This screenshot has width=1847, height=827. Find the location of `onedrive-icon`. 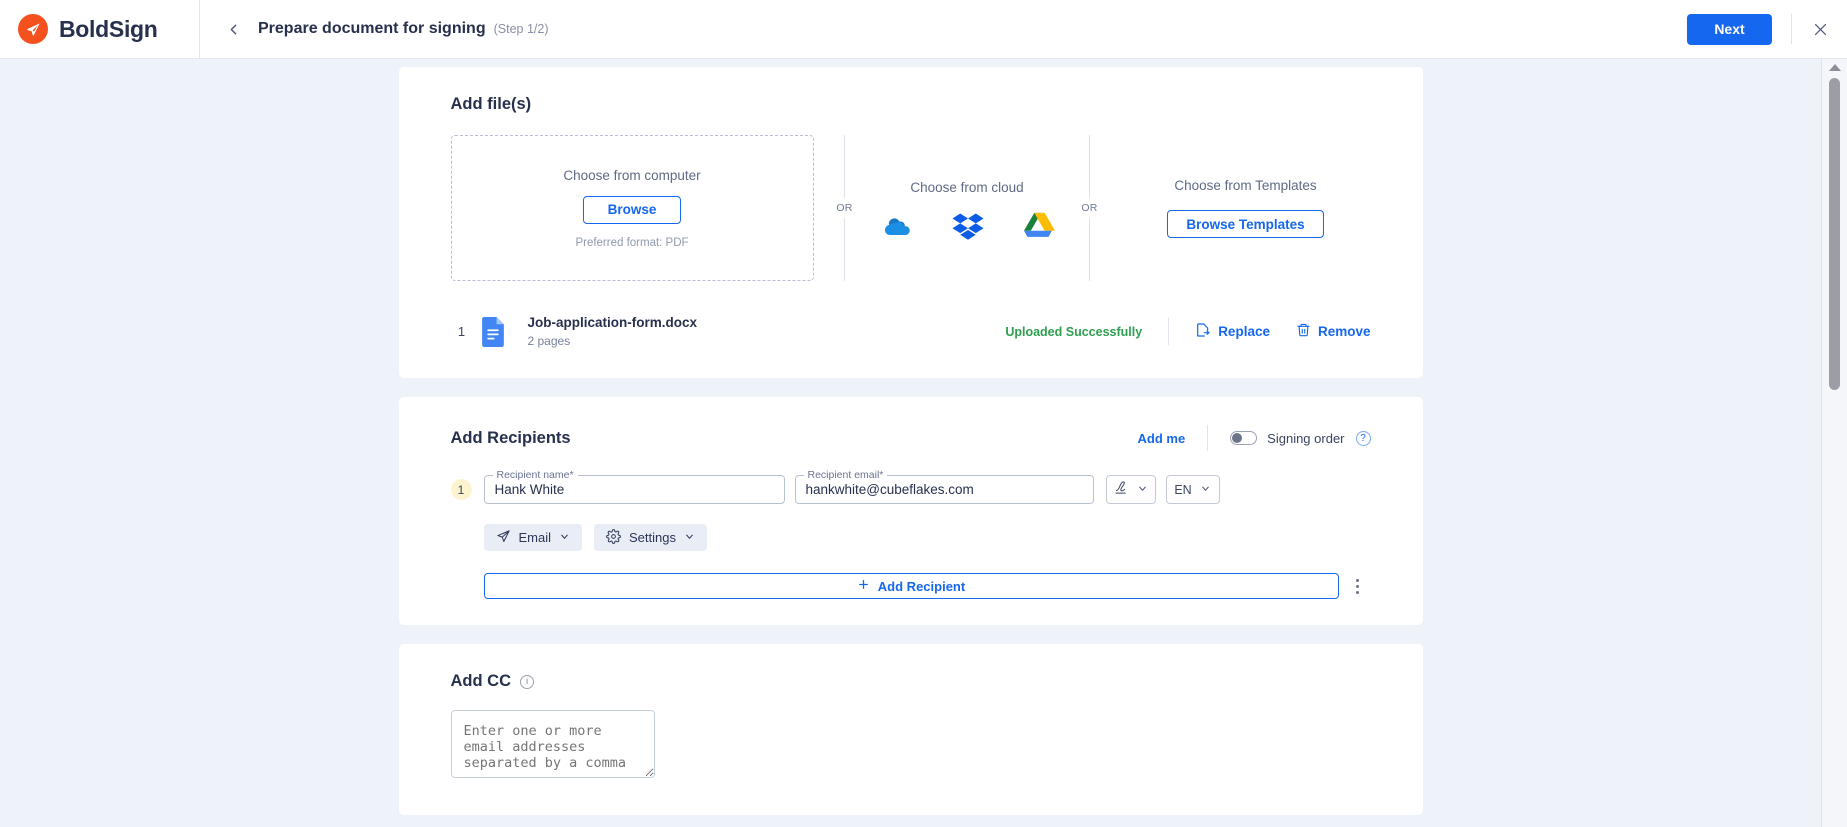

onedrive-icon is located at coordinates (896, 226).